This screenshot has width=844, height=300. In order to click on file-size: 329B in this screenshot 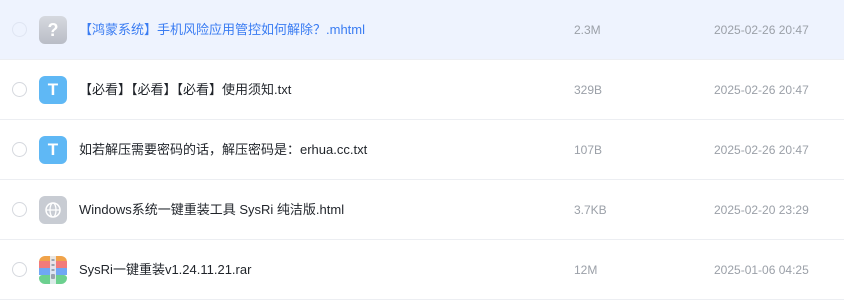, I will do `click(588, 90)`.